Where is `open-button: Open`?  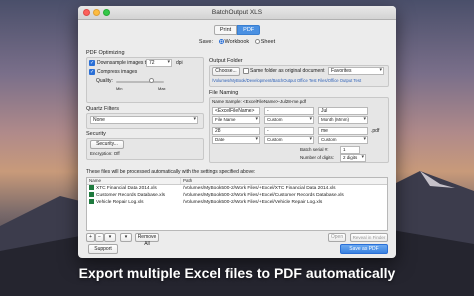
open-button: Open is located at coordinates (337, 237).